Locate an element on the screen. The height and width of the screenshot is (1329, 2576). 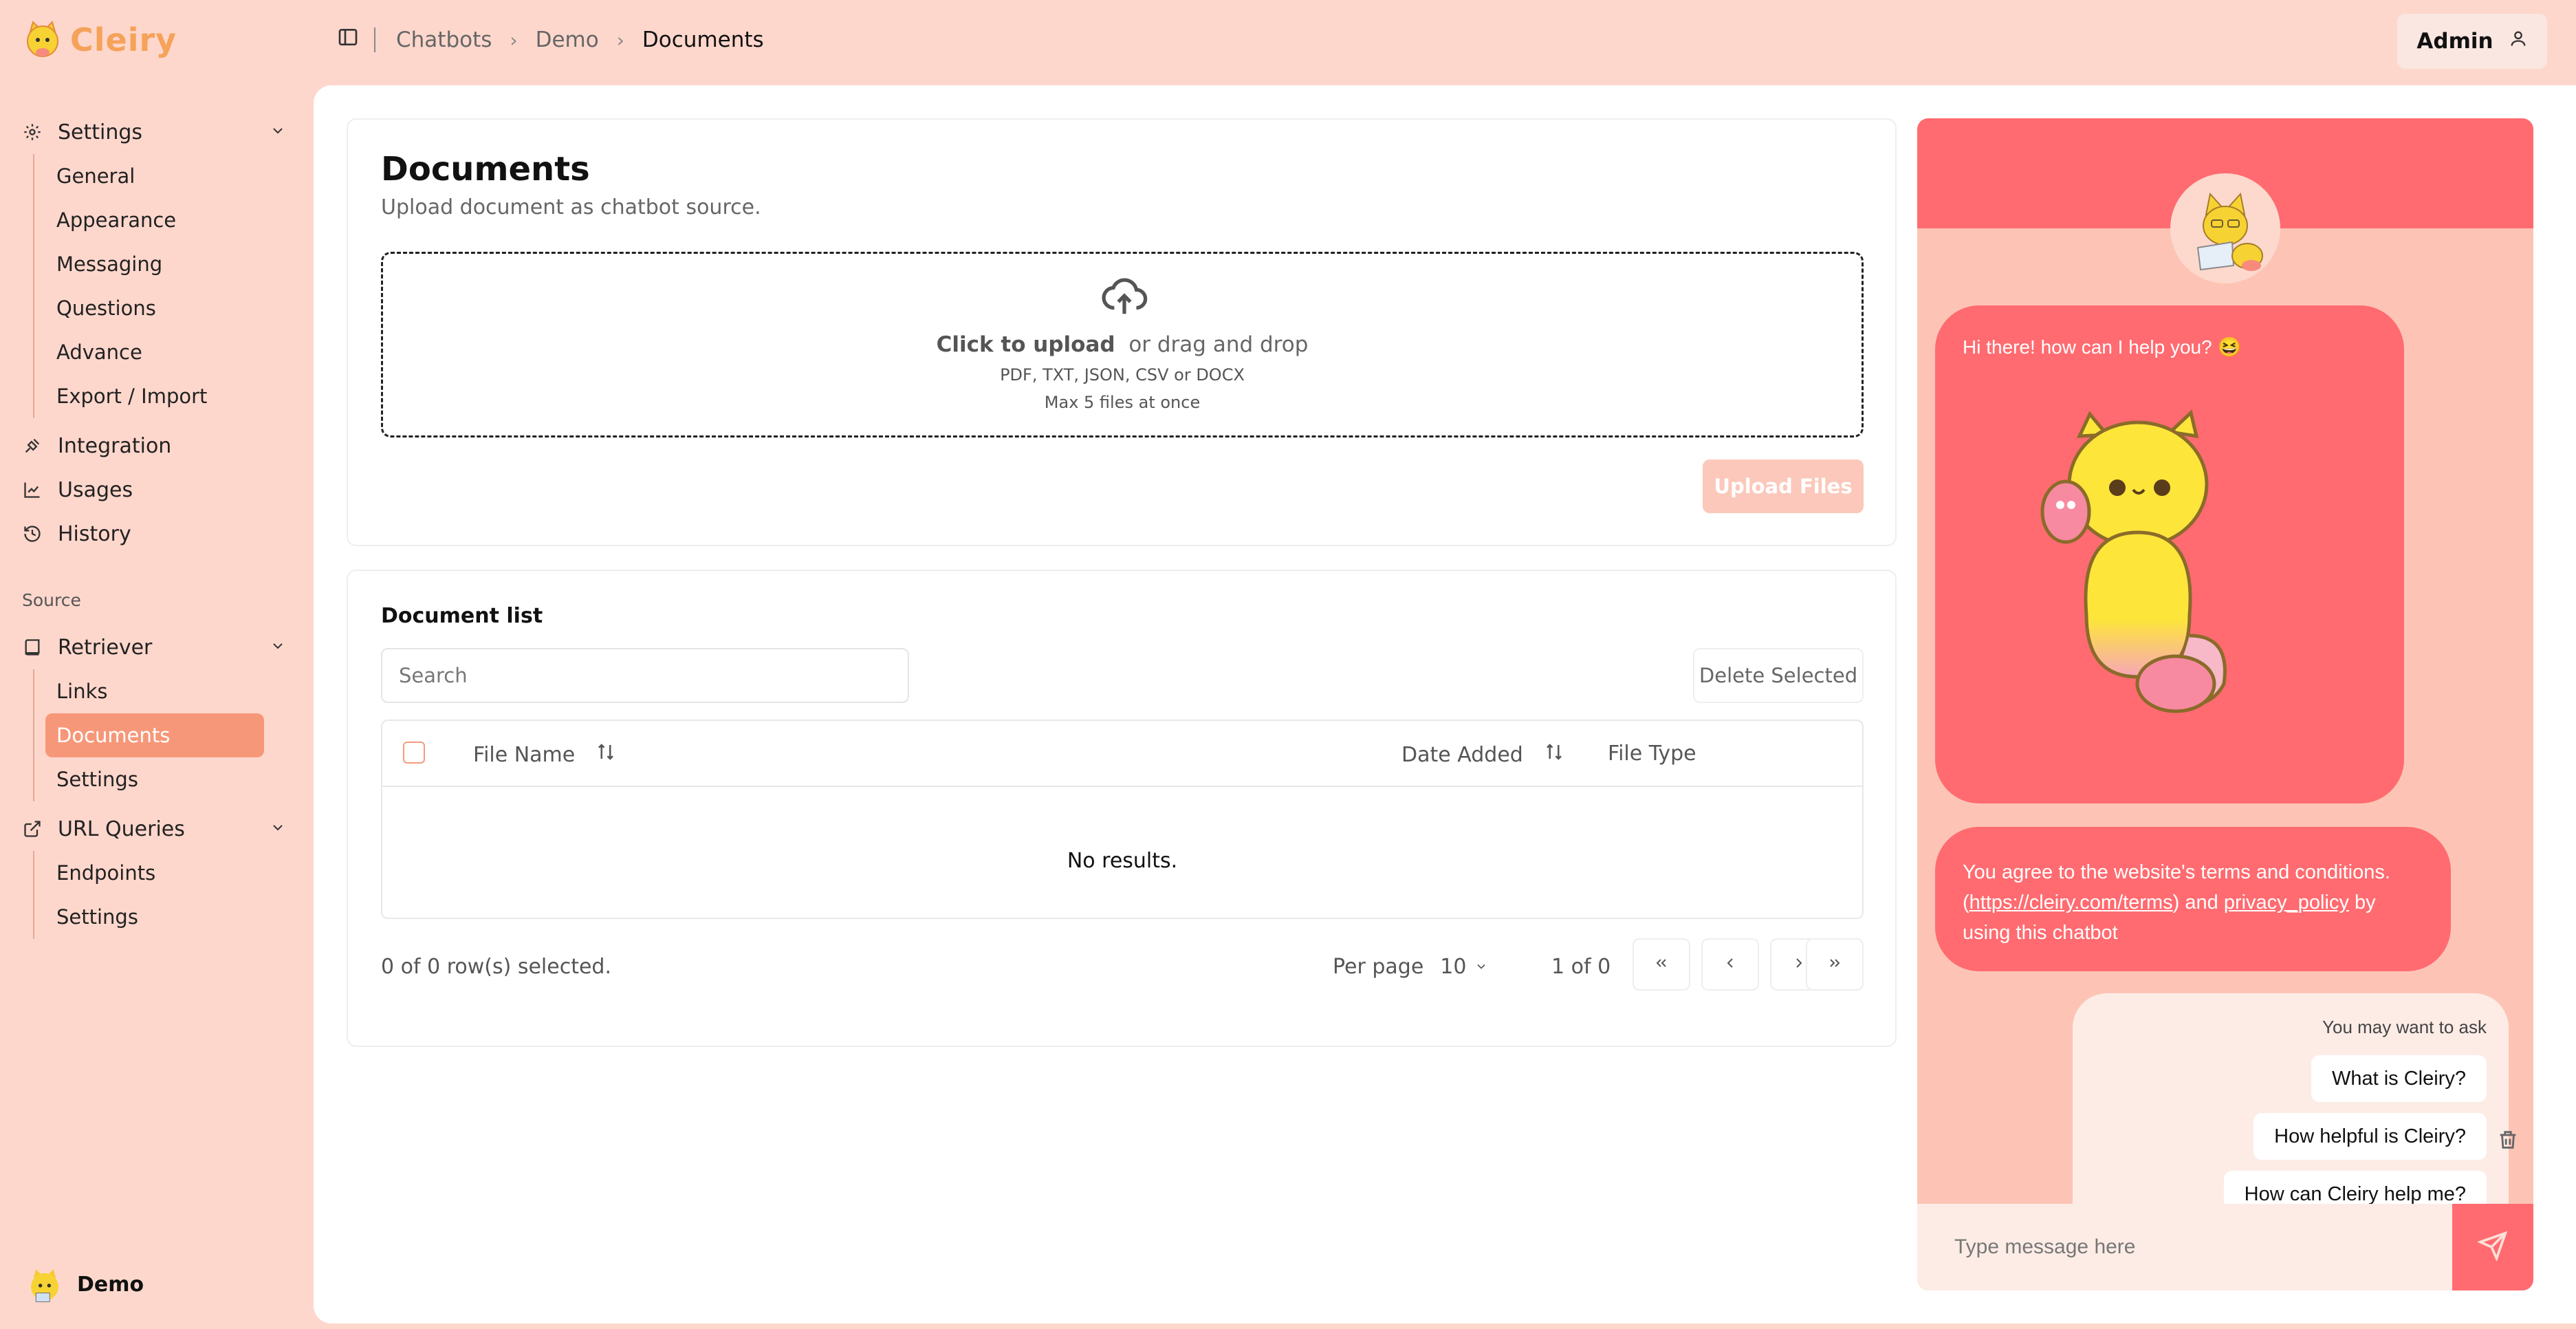
page-indicator: 1 of 0 is located at coordinates (1581, 967).